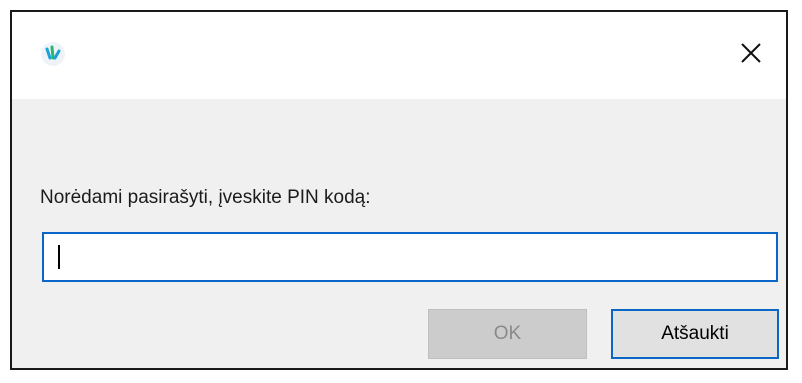 Image resolution: width=802 pixels, height=383 pixels. What do you see at coordinates (410, 257) in the screenshot?
I see `pin-input` at bounding box center [410, 257].